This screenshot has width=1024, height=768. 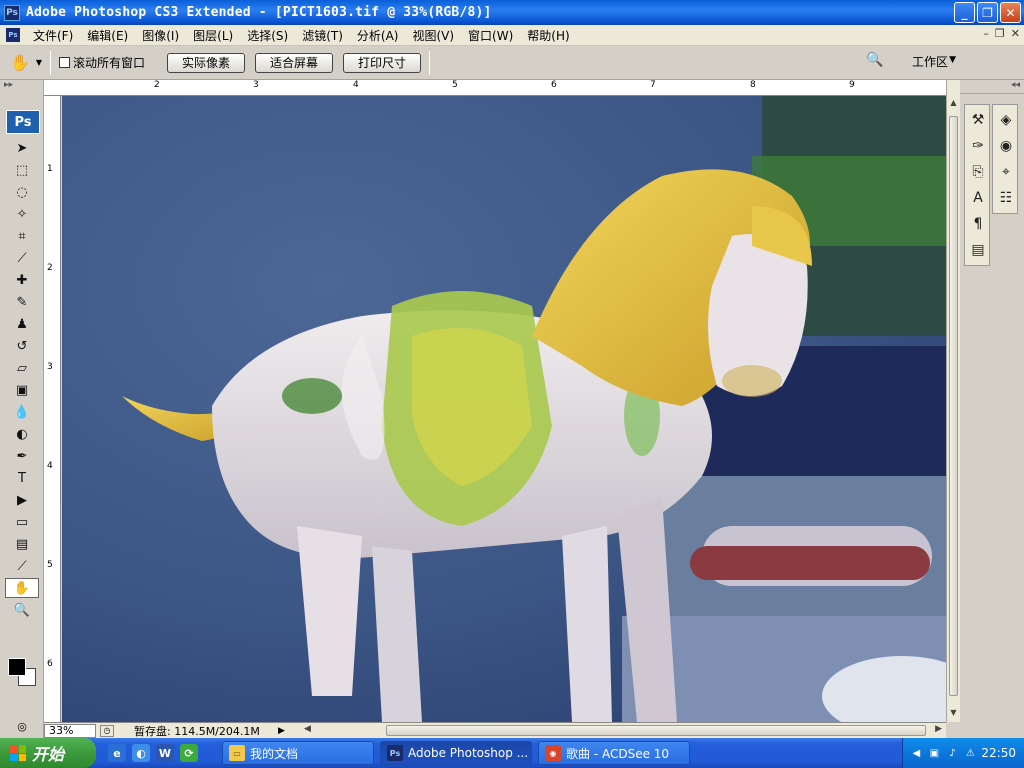 I want to click on magic-wand-icon: ✧, so click(x=22, y=214).